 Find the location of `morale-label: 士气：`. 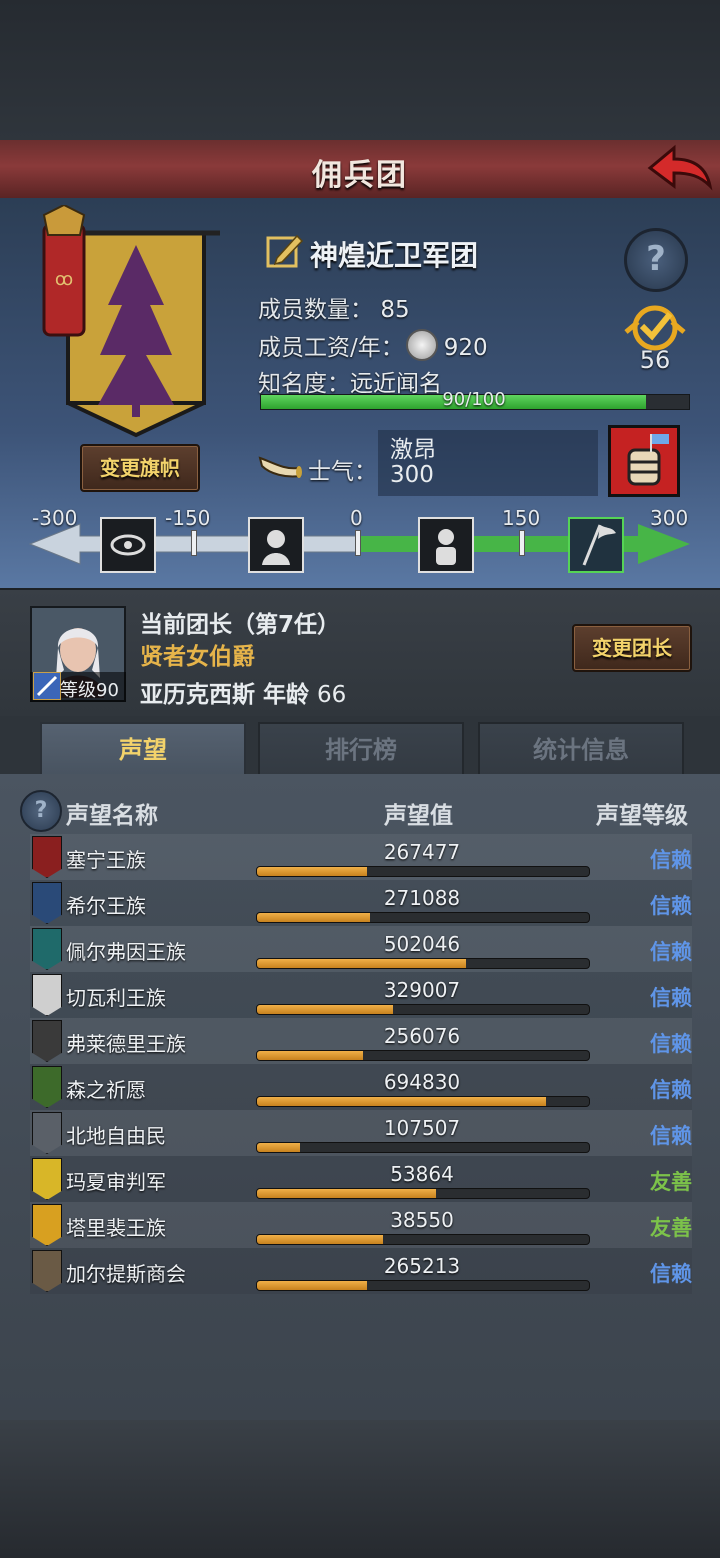

morale-label: 士气： is located at coordinates (342, 472).